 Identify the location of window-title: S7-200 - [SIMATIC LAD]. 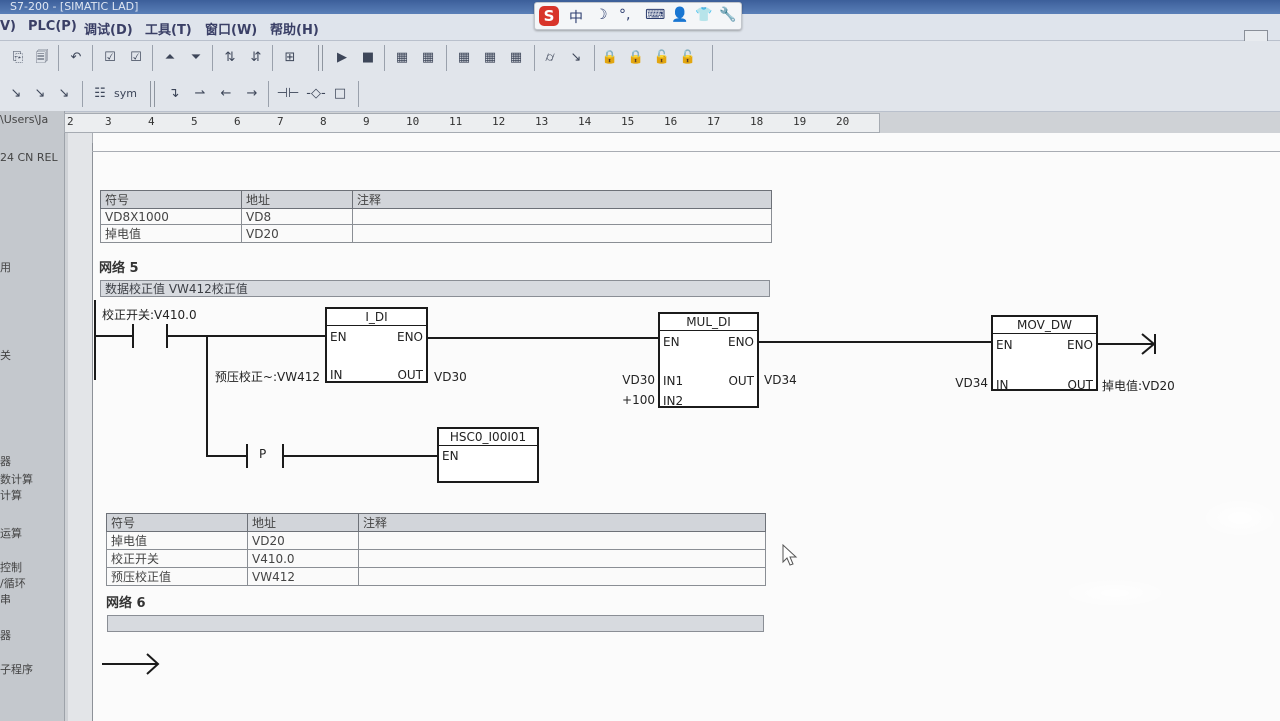
(74, 6).